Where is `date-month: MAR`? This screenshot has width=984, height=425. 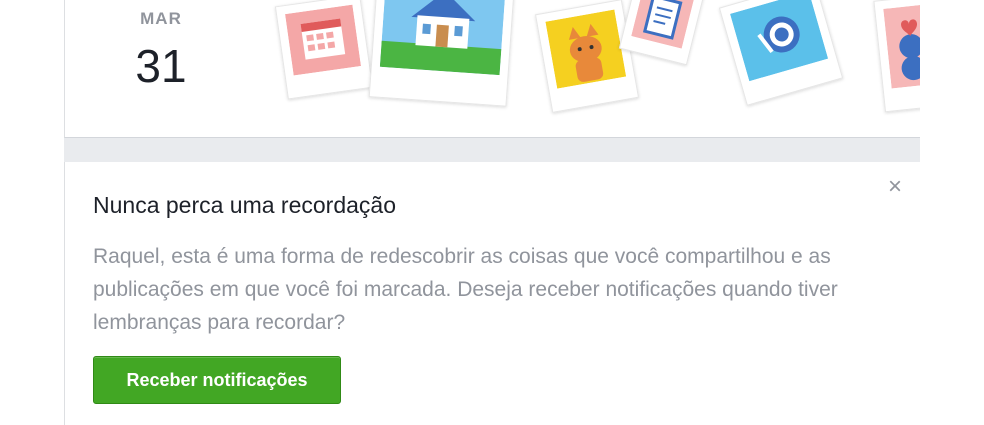 date-month: MAR is located at coordinates (161, 18).